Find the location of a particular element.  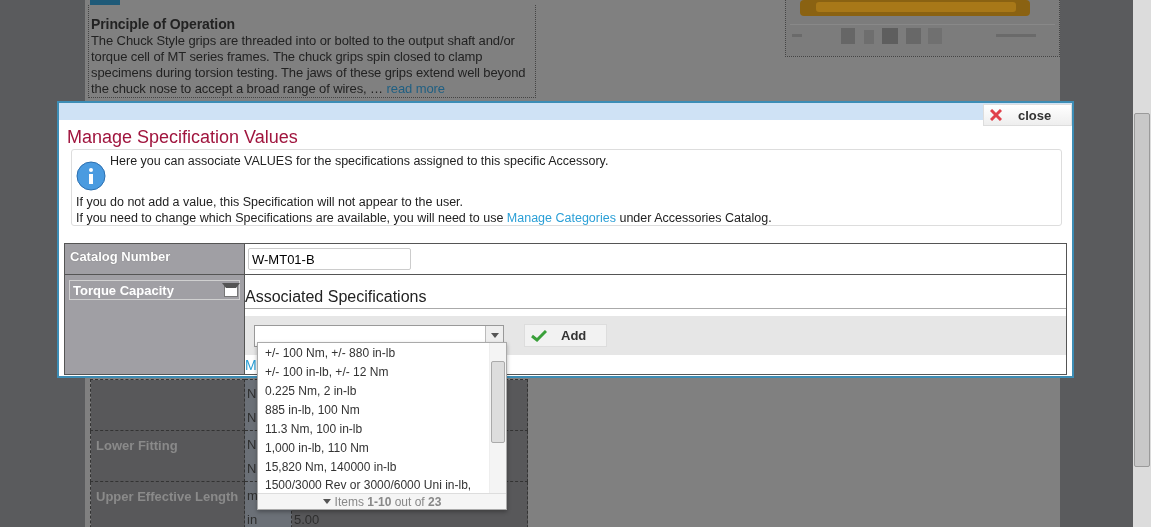

dialog-title: Manage Specification Values is located at coordinates (183, 137).